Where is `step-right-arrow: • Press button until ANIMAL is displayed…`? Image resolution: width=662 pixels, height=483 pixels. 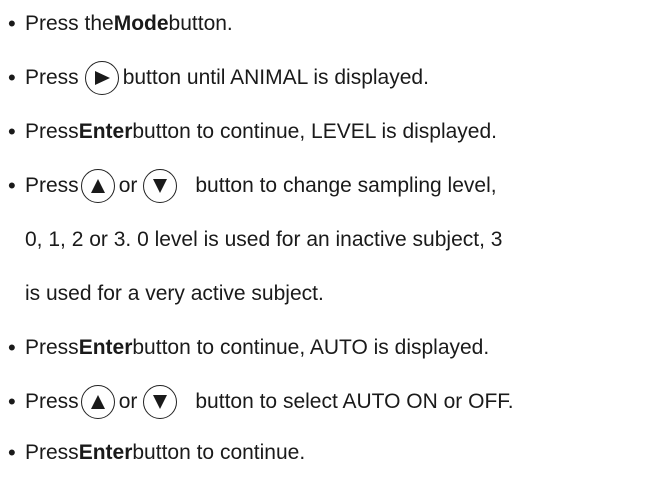
step-right-arrow: • Press button until ANIMAL is displayed… is located at coordinates (218, 78).